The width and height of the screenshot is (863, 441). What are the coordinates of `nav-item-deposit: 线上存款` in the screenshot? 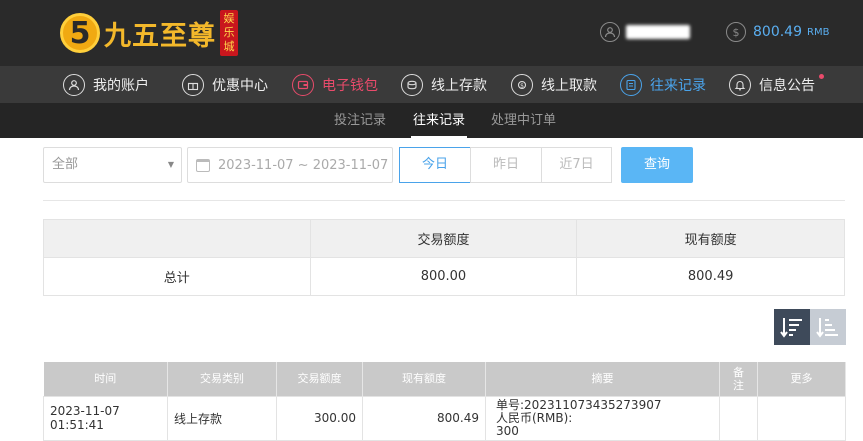 It's located at (444, 84).